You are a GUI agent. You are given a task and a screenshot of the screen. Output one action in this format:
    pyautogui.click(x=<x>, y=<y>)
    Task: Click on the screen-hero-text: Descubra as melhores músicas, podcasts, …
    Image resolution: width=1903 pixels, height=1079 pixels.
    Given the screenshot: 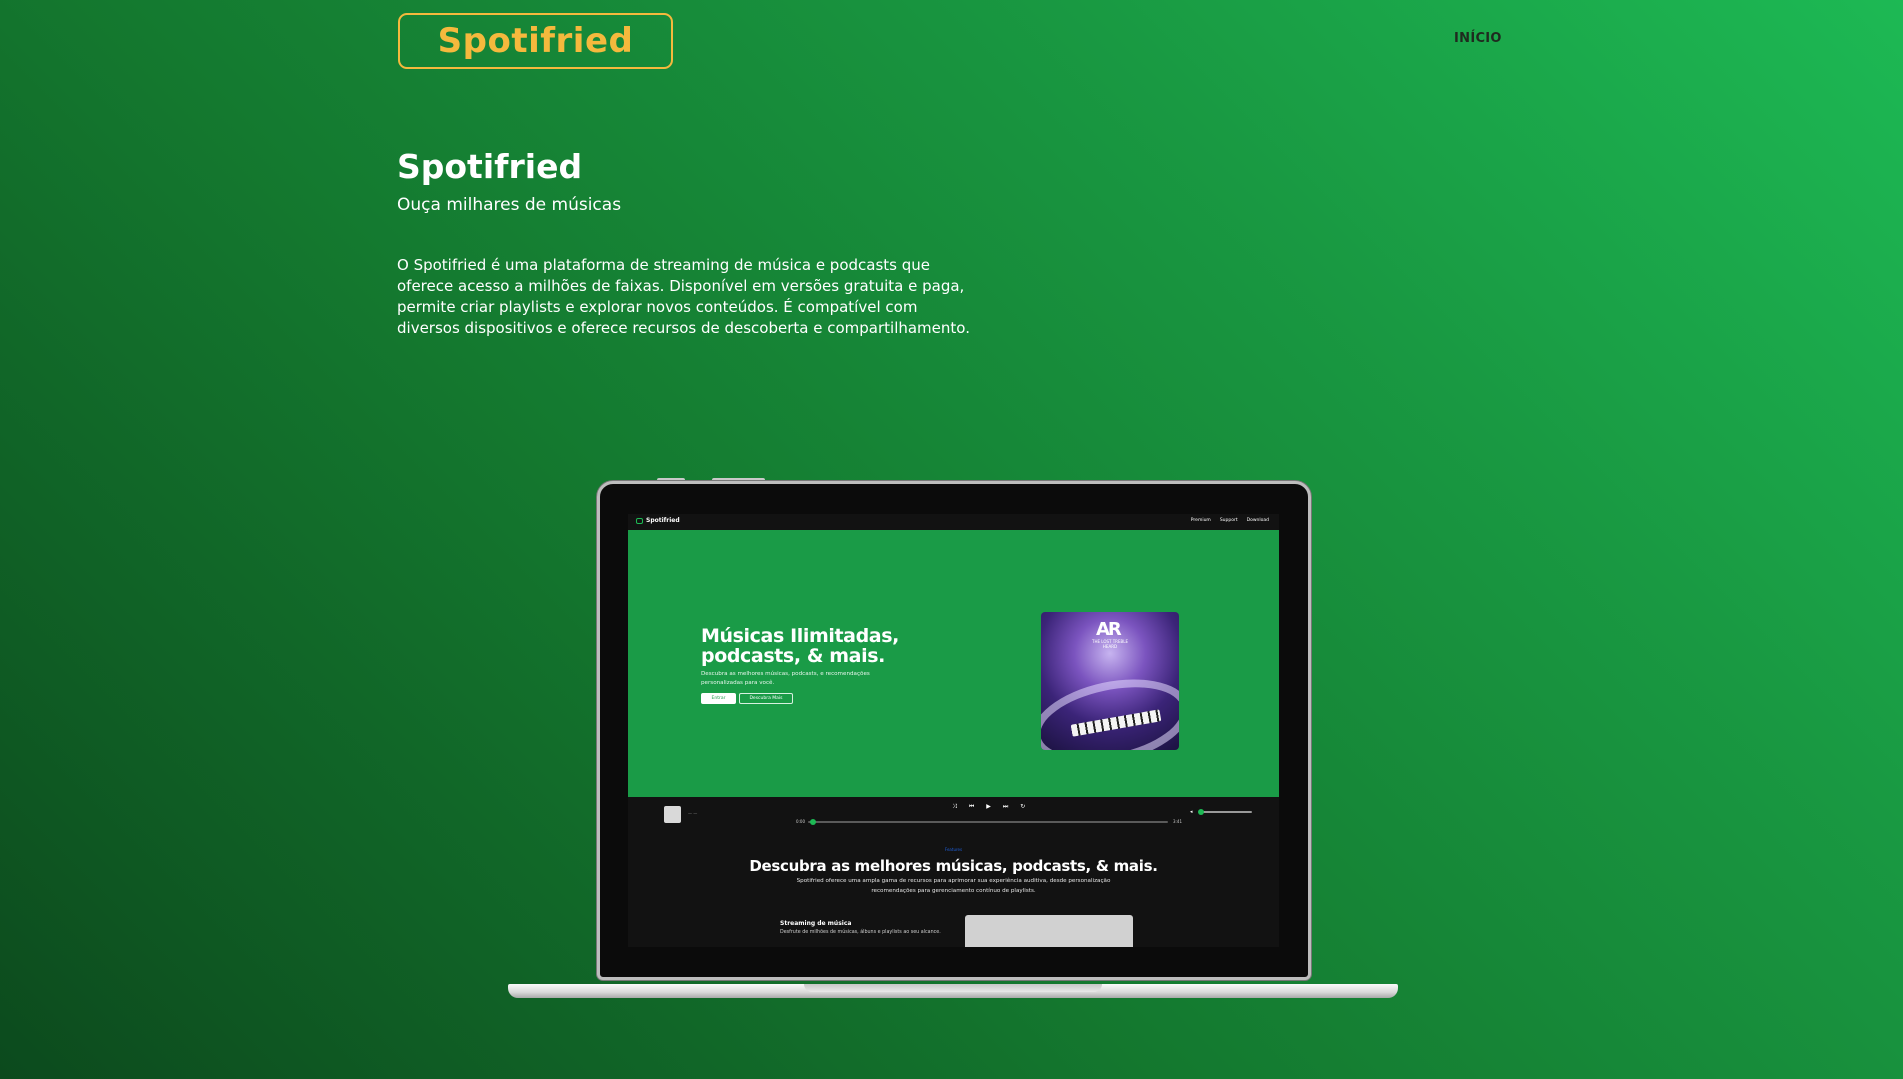 What is the action you would take?
    pyautogui.click(x=785, y=678)
    